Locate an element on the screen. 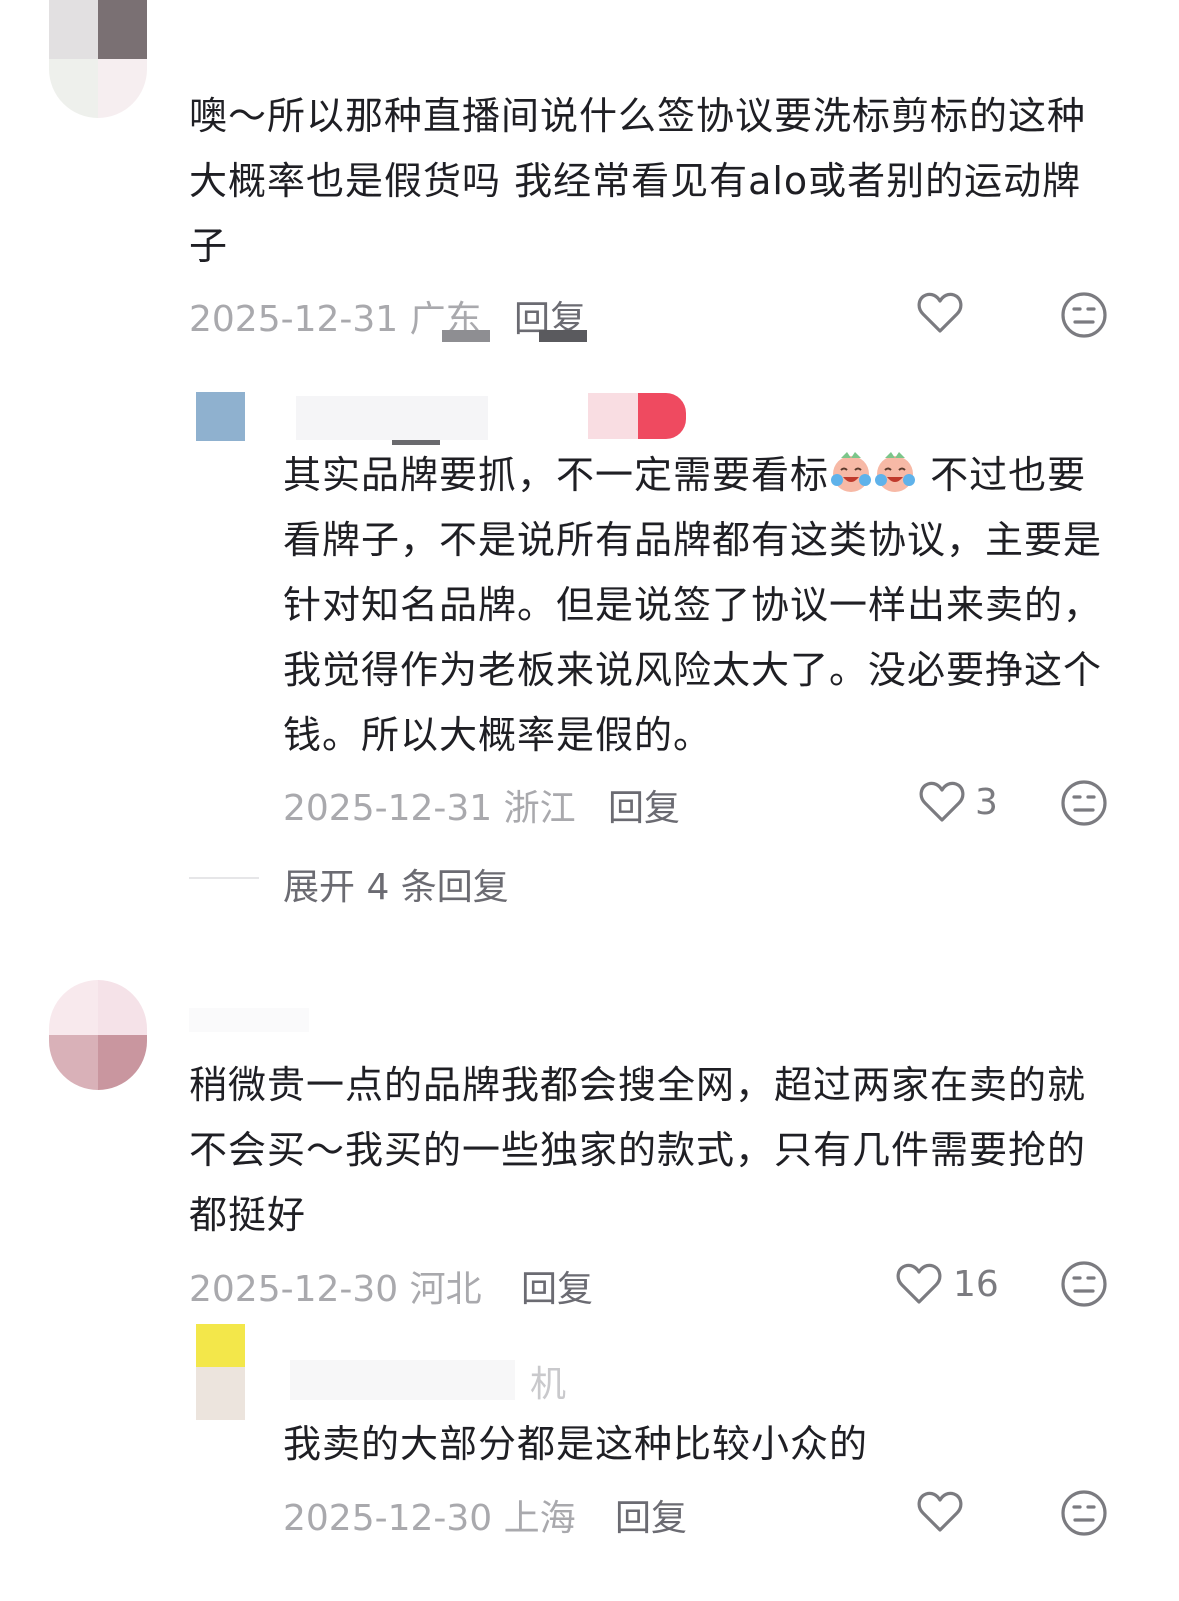  comment-meta: 2025-12-31 广东 is located at coordinates (335, 316).